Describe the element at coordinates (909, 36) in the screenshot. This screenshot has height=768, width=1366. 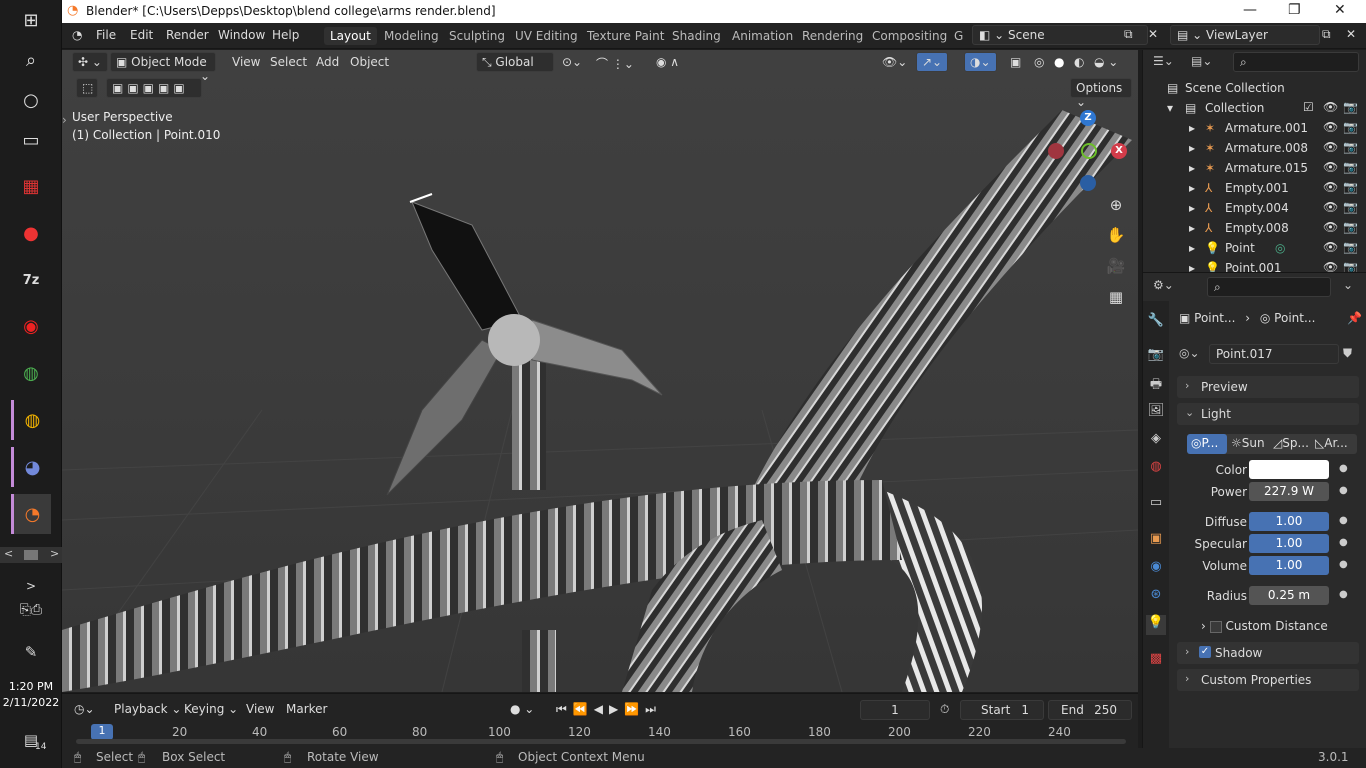
I see `workspace-tab-compositing: Compositing` at that location.